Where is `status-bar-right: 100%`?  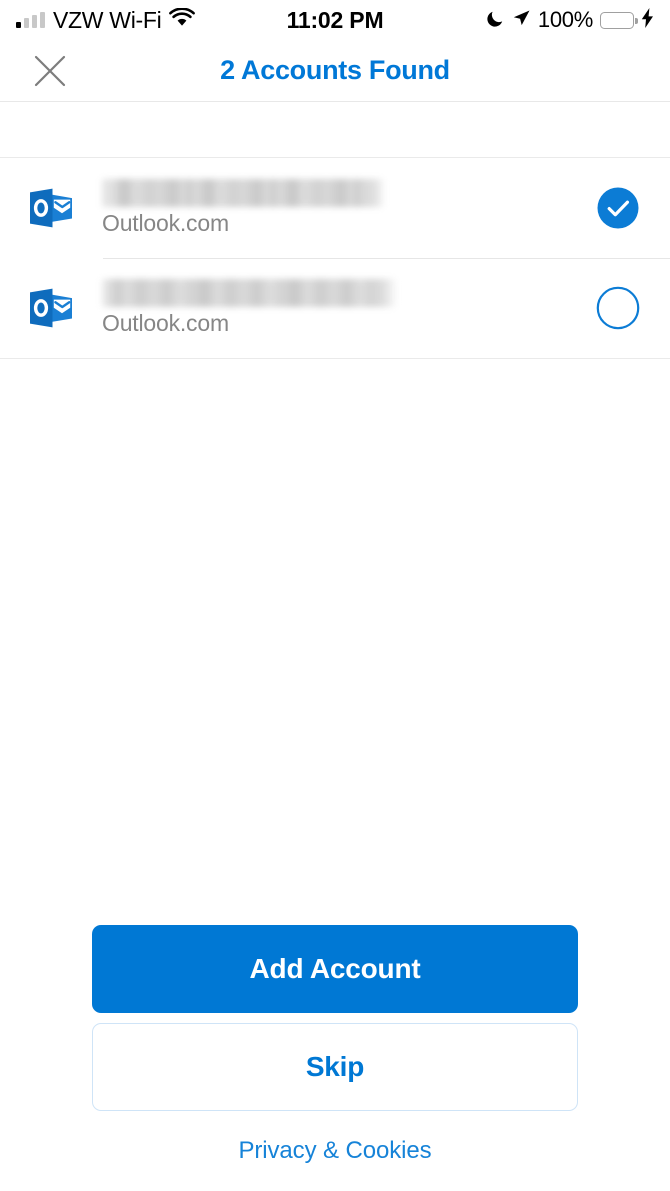
status-bar-right: 100% is located at coordinates (570, 20).